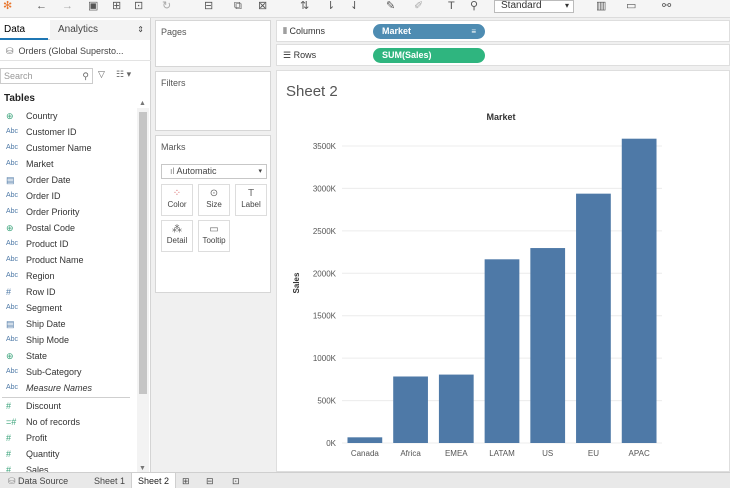 This screenshot has width=730, height=488. Describe the element at coordinates (534, 6) in the screenshot. I see `view-size-select: Standard ▾` at that location.